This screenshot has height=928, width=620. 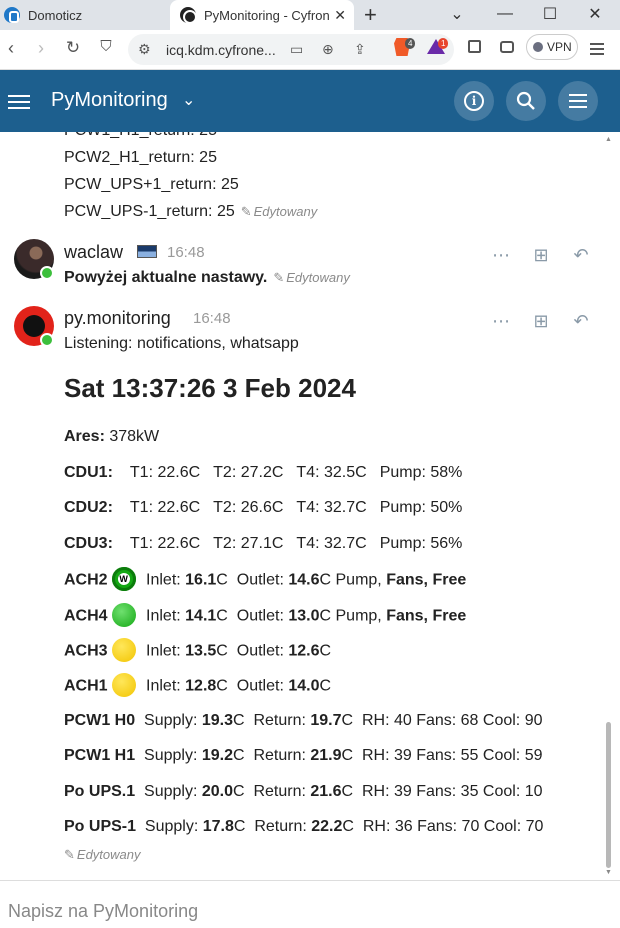 What do you see at coordinates (99, 855) in the screenshot?
I see `edited-row: Edytowany` at bounding box center [99, 855].